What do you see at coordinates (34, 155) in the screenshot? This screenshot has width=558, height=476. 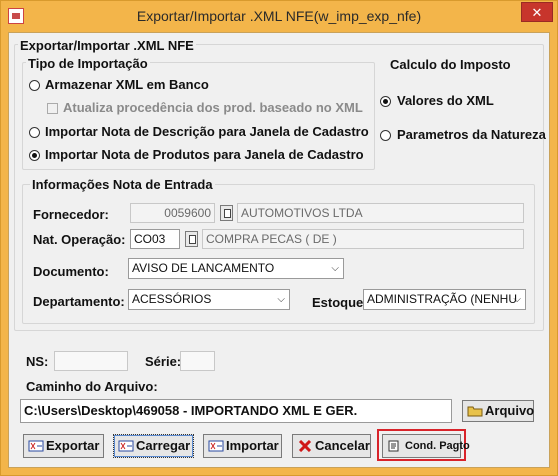 I see `radio-nota-produtos` at bounding box center [34, 155].